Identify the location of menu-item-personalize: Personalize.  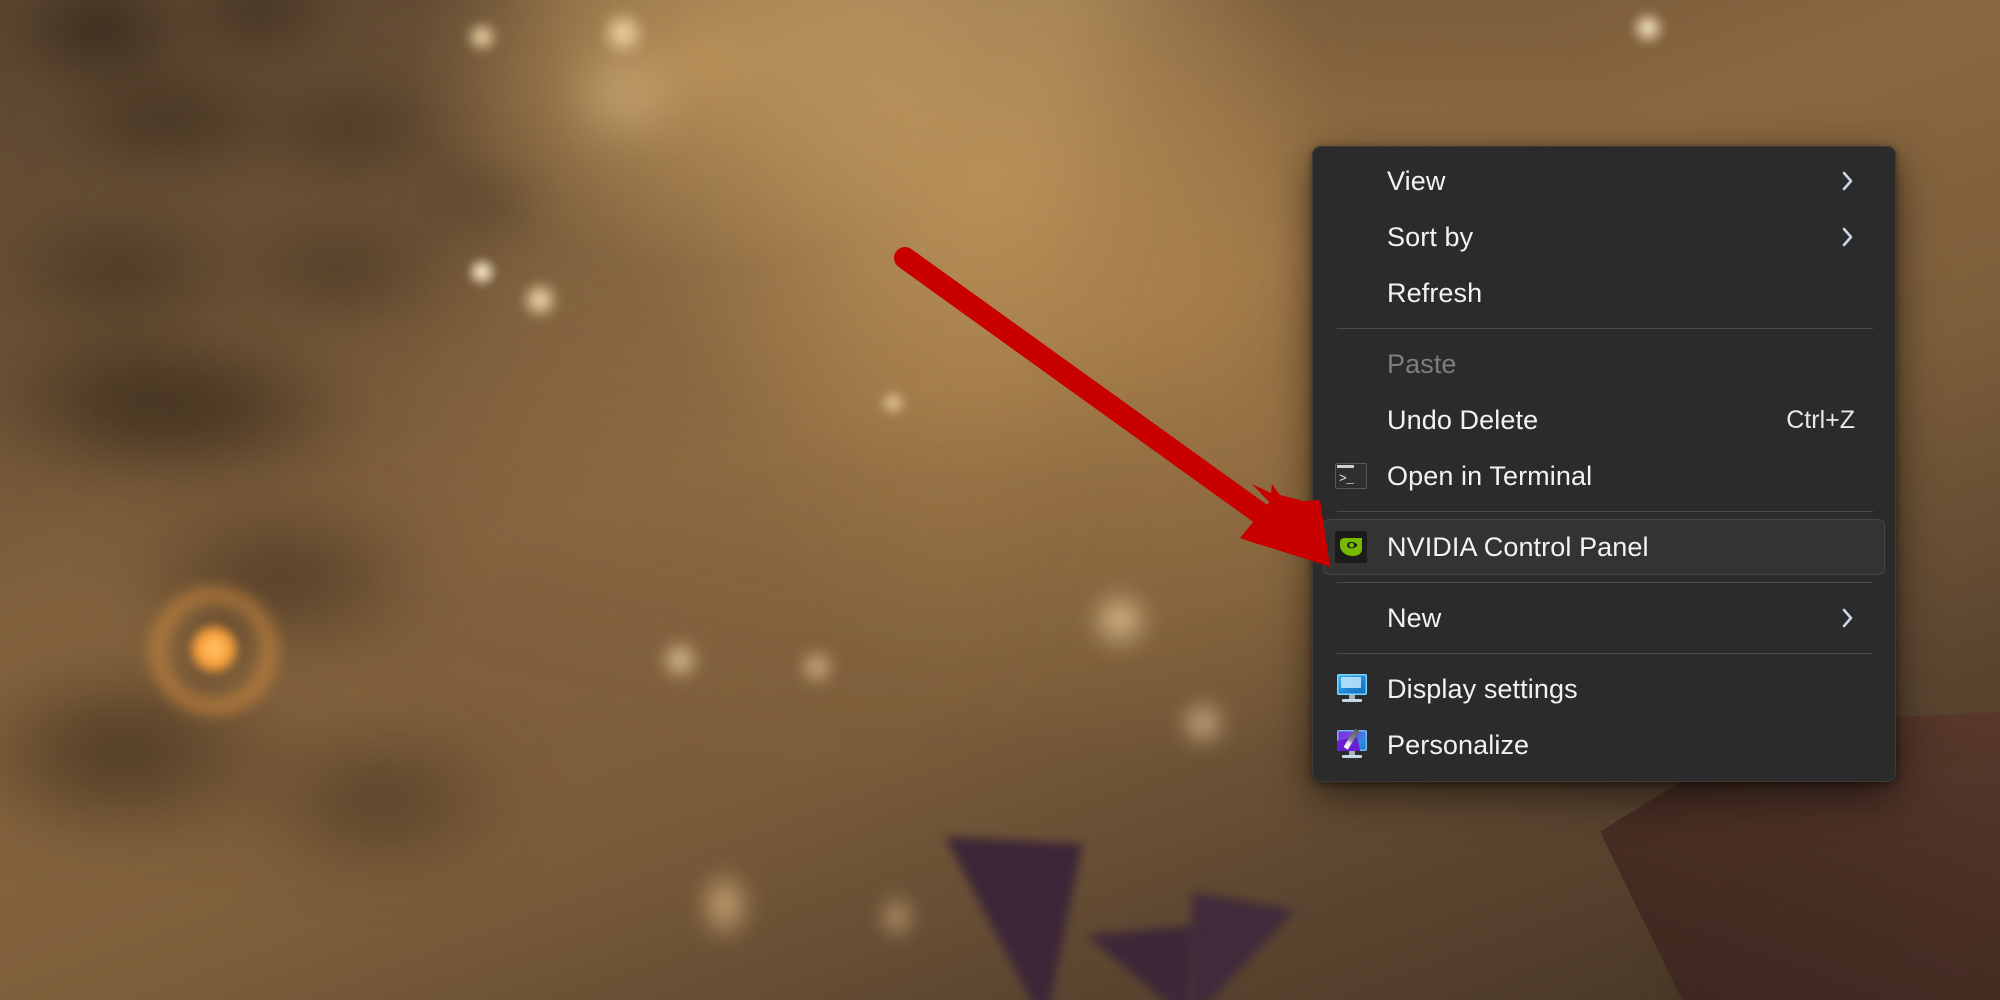
(1604, 745).